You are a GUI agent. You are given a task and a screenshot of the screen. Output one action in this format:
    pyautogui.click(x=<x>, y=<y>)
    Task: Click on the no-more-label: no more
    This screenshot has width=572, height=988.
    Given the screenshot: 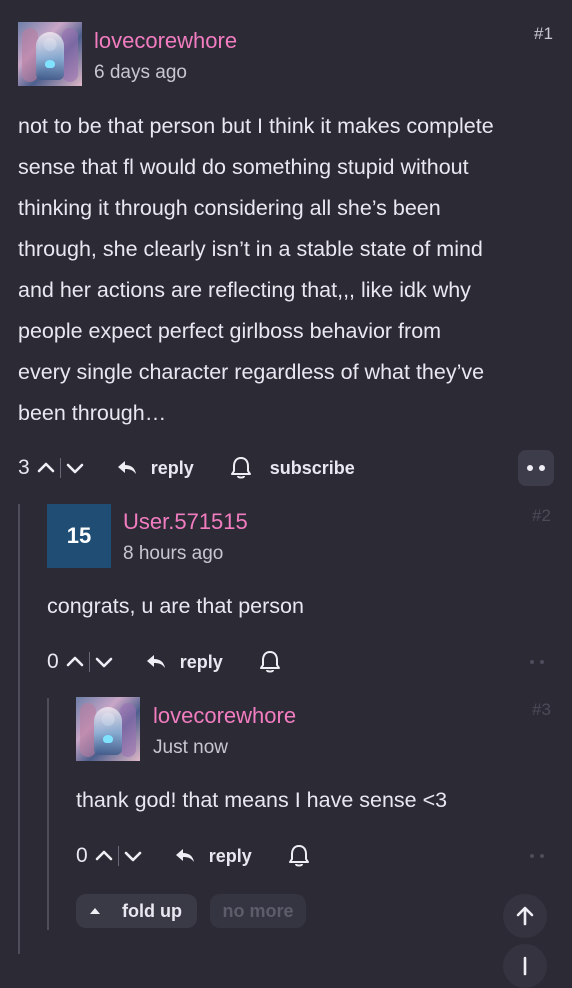 What is the action you would take?
    pyautogui.click(x=258, y=910)
    